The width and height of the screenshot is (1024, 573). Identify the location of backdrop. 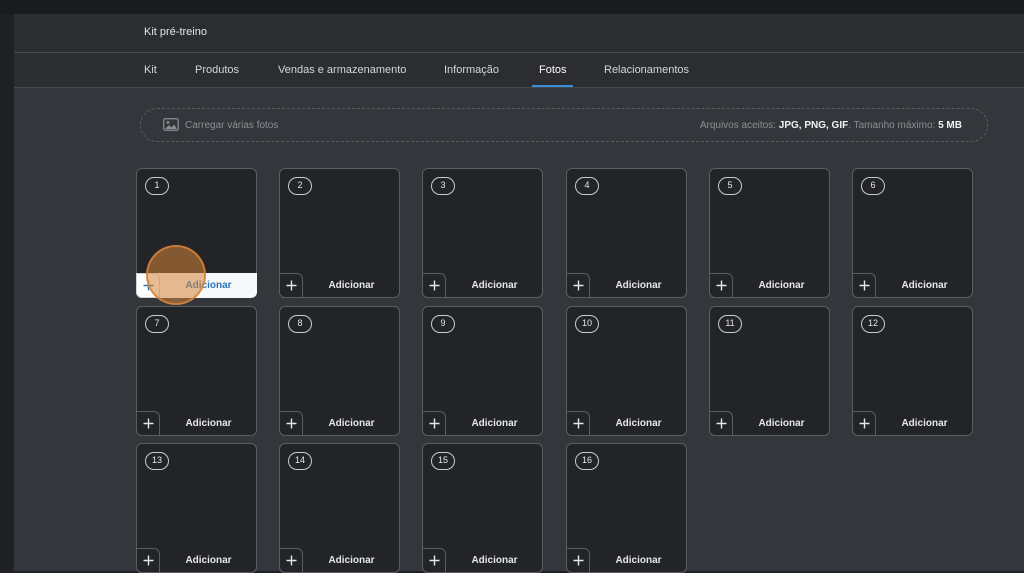
(512, 7).